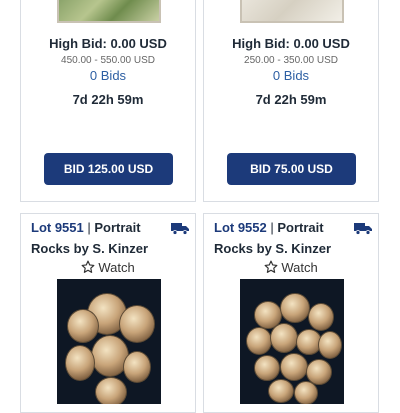 The width and height of the screenshot is (400, 413). I want to click on estimate-text: 450.00 - 550.00 USD, so click(108, 60).